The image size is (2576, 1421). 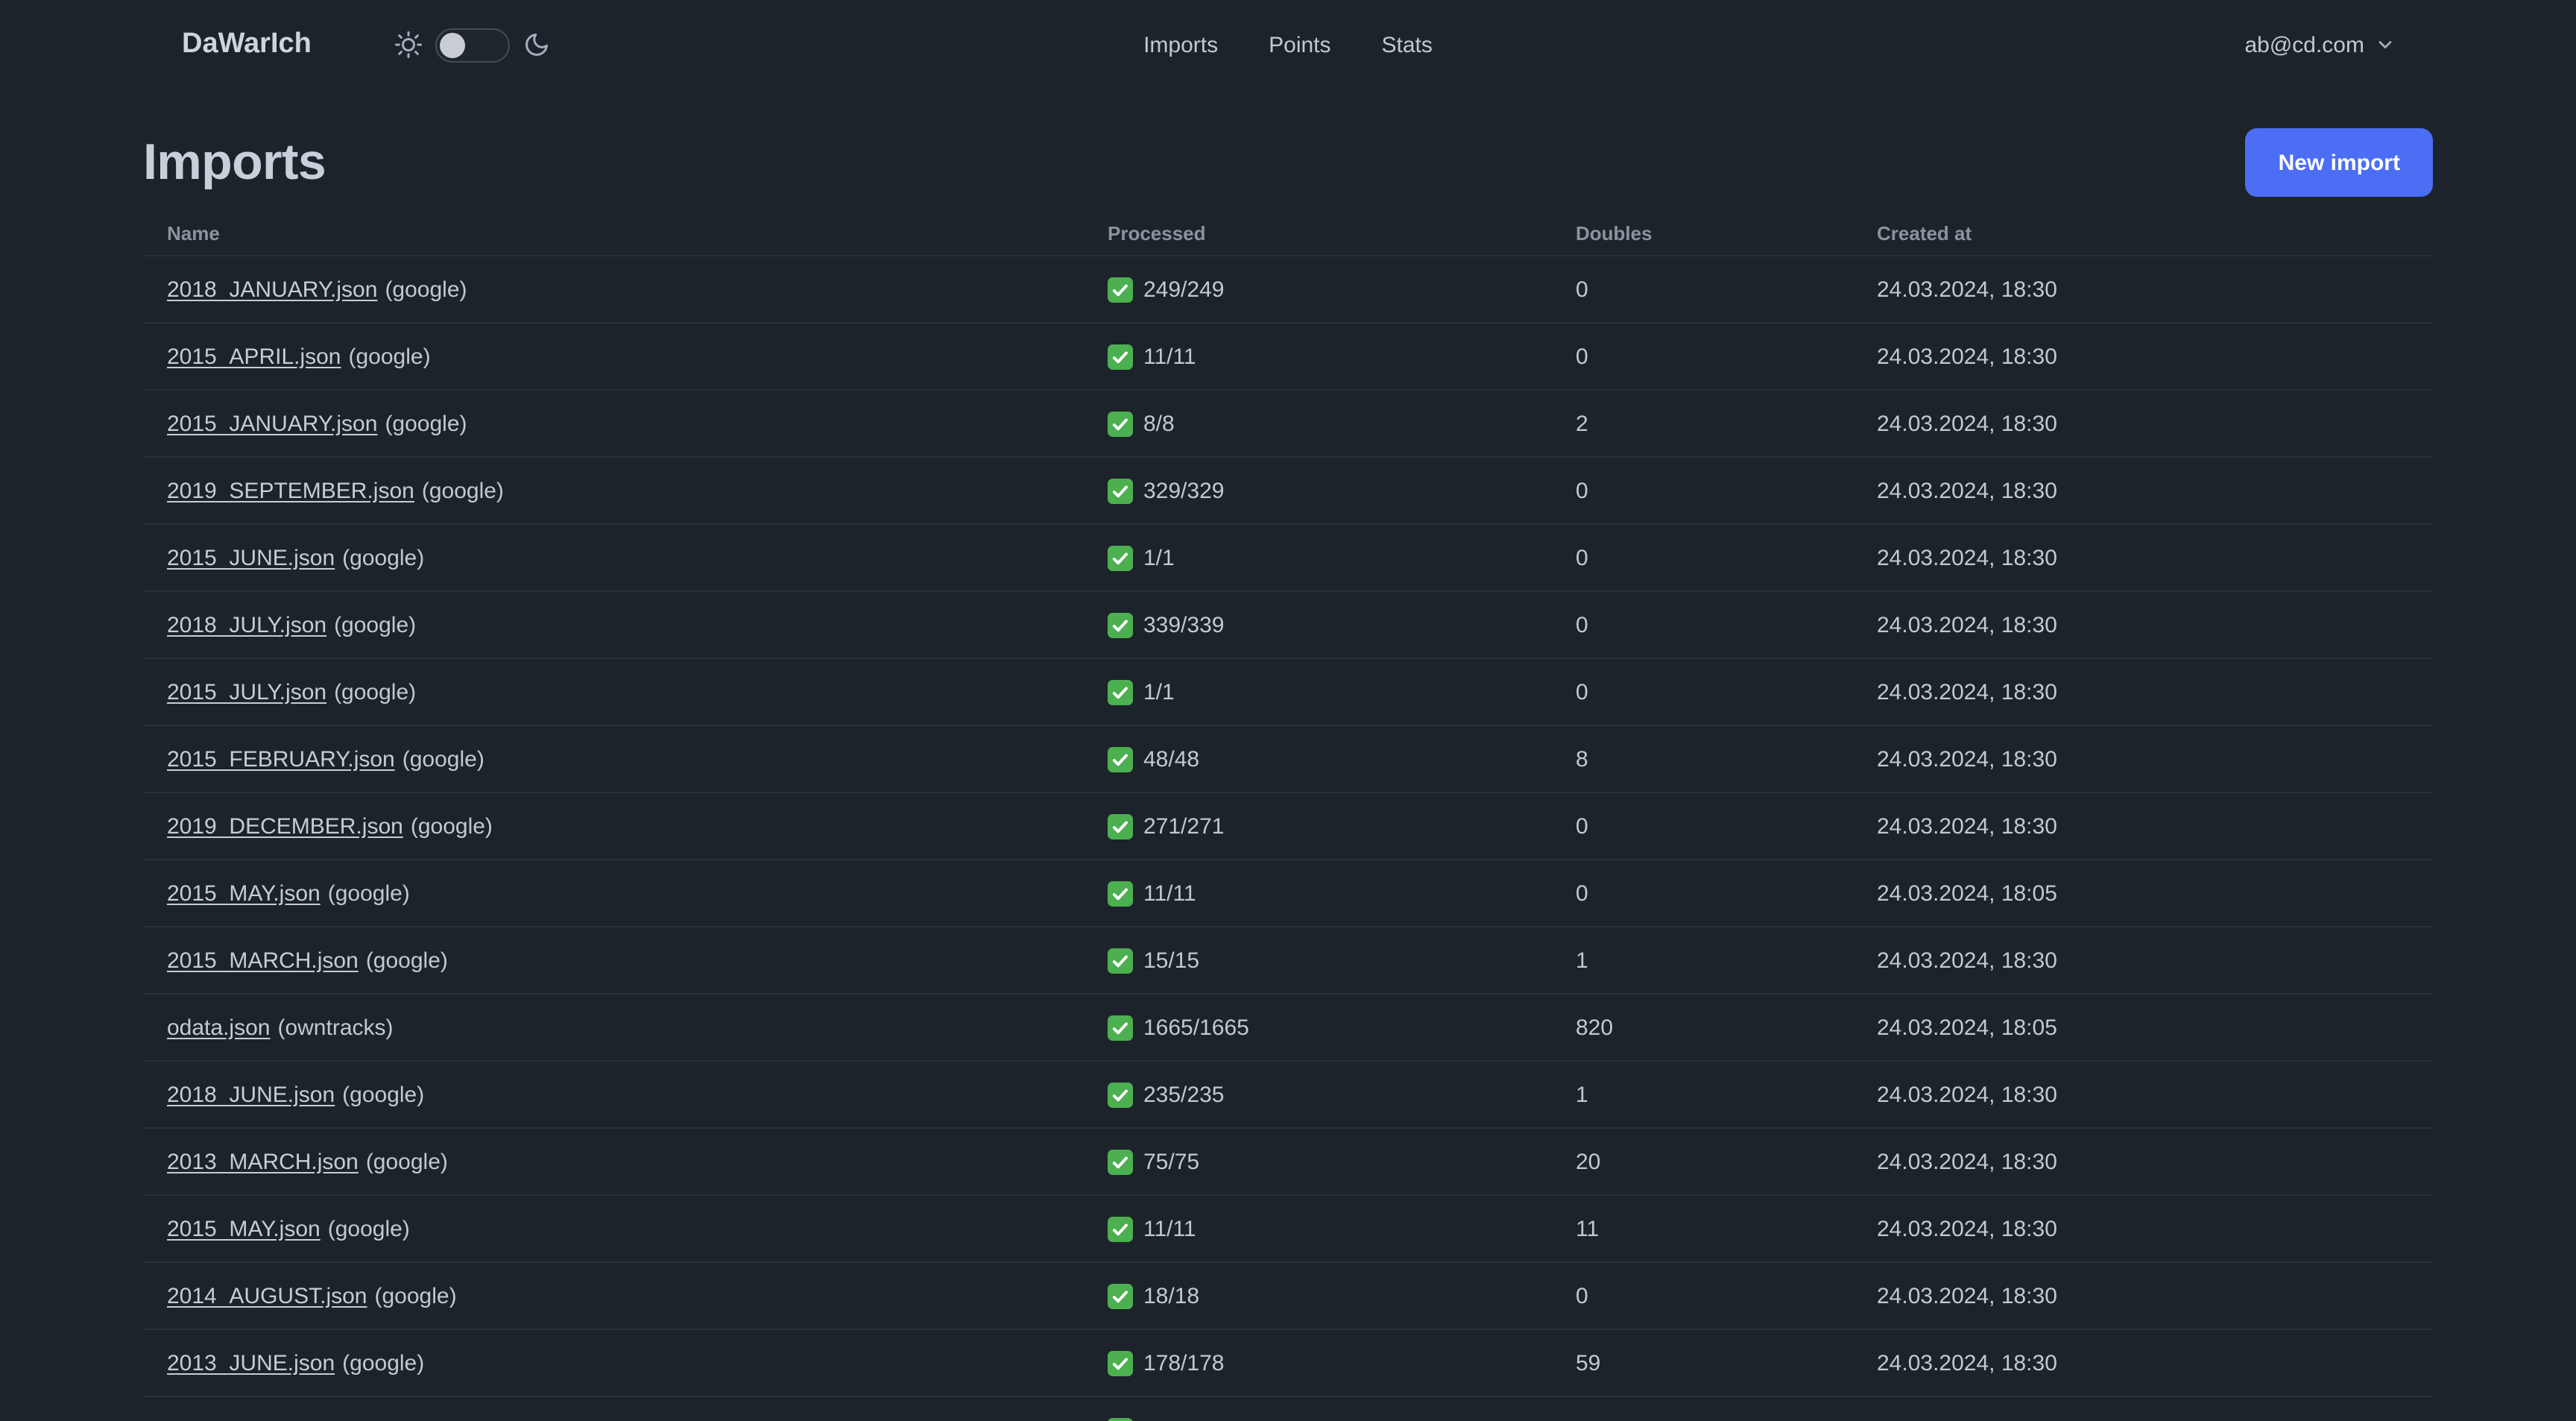 I want to click on import-name-cell: 2018_JUNE.json (google), so click(x=613, y=1094).